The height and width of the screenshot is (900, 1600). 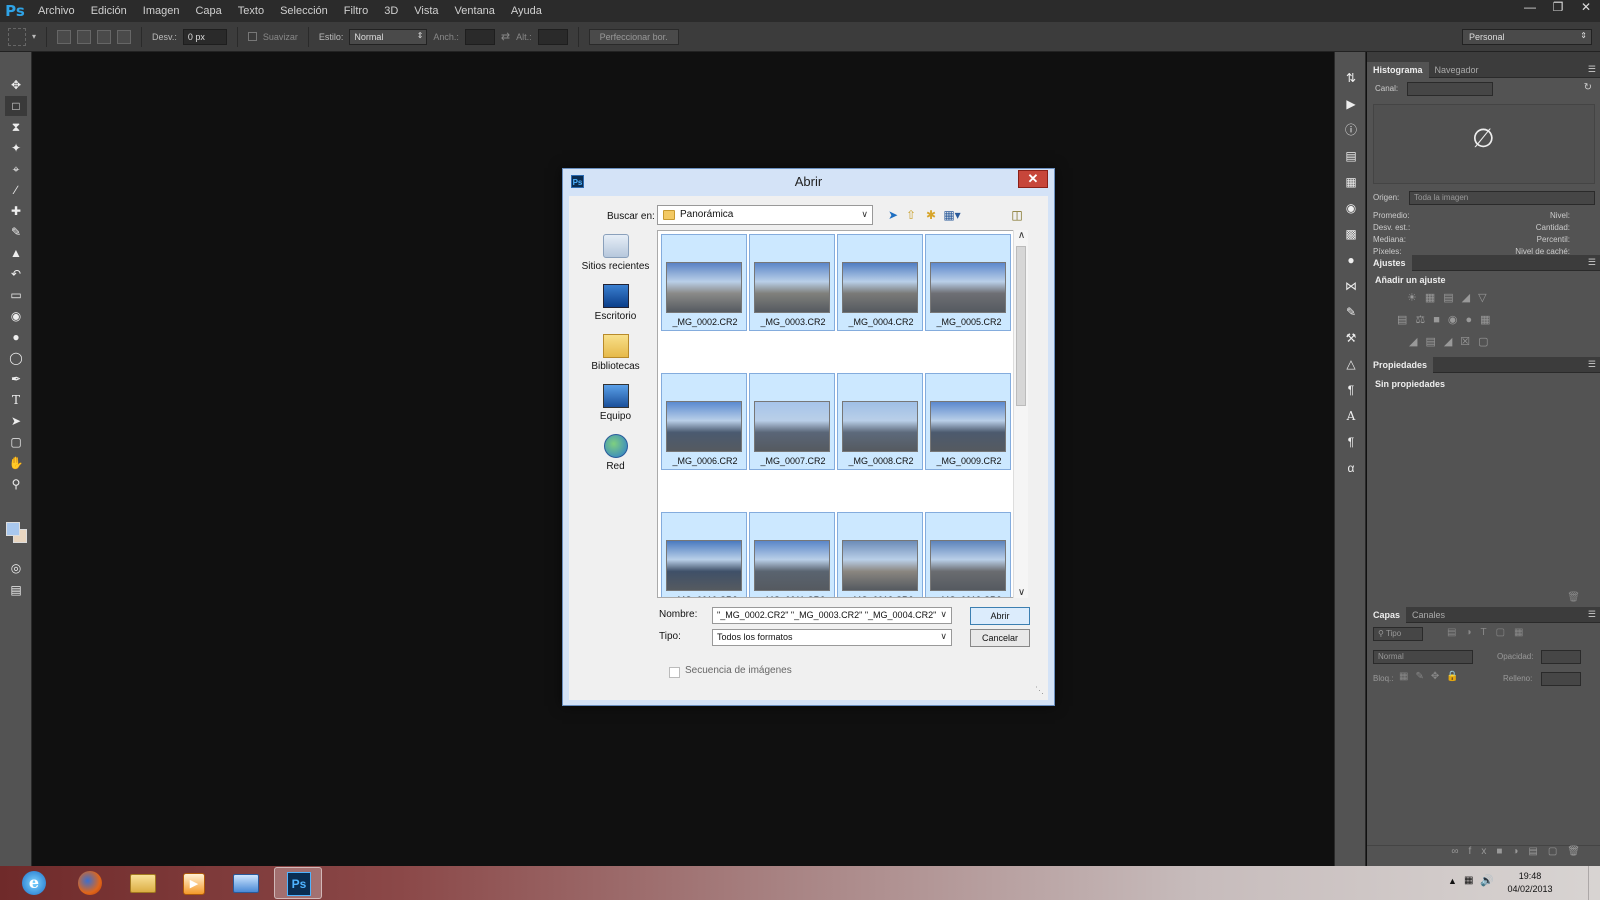 I want to click on fill-input, so click(x=1561, y=679).